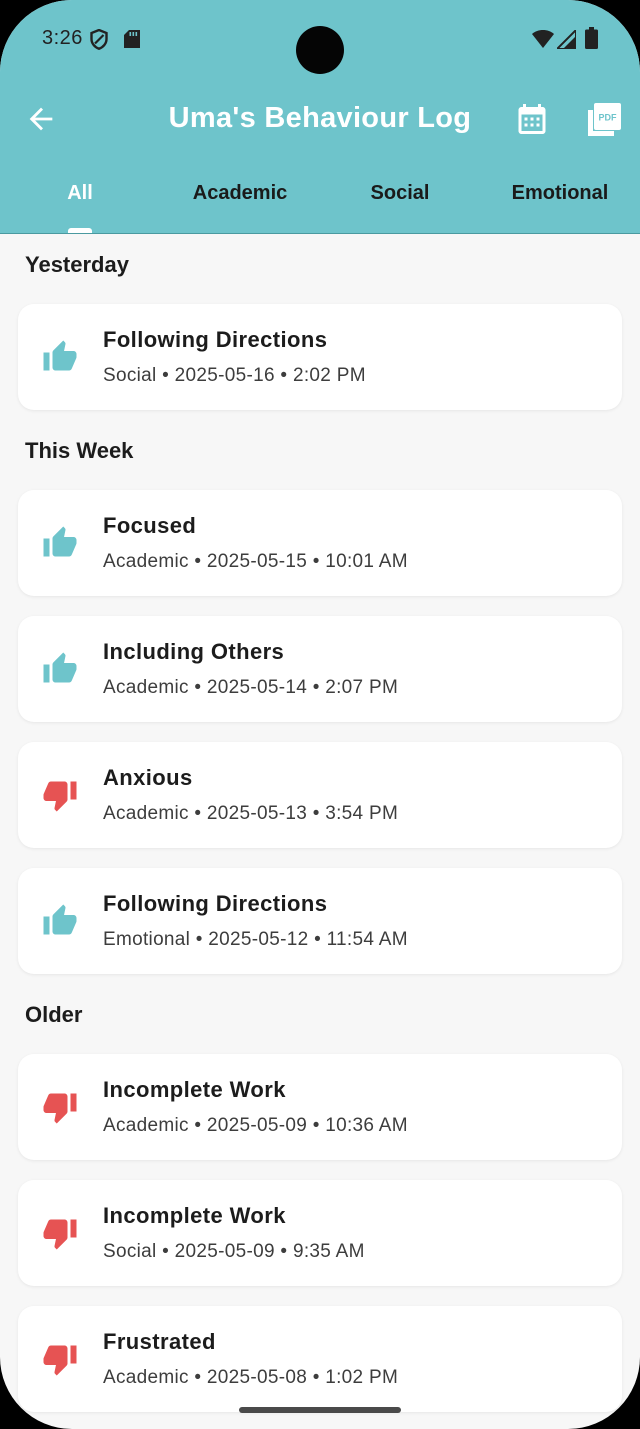  I want to click on entry-meta: Academic • 2025-05-09 • 10:36 AM, so click(255, 1125).